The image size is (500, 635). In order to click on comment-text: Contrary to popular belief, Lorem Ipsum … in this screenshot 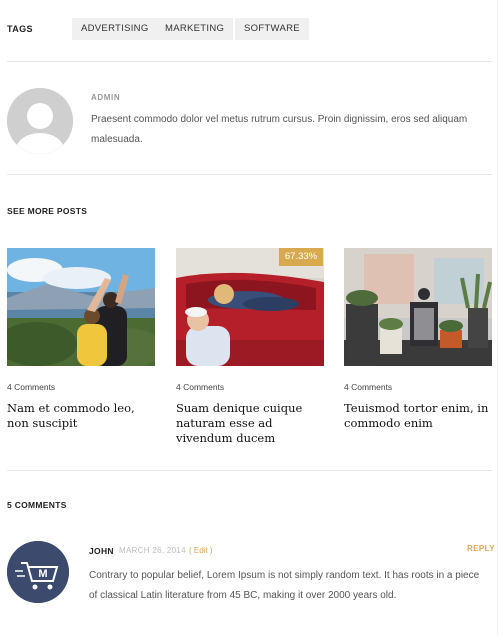, I will do `click(284, 585)`.